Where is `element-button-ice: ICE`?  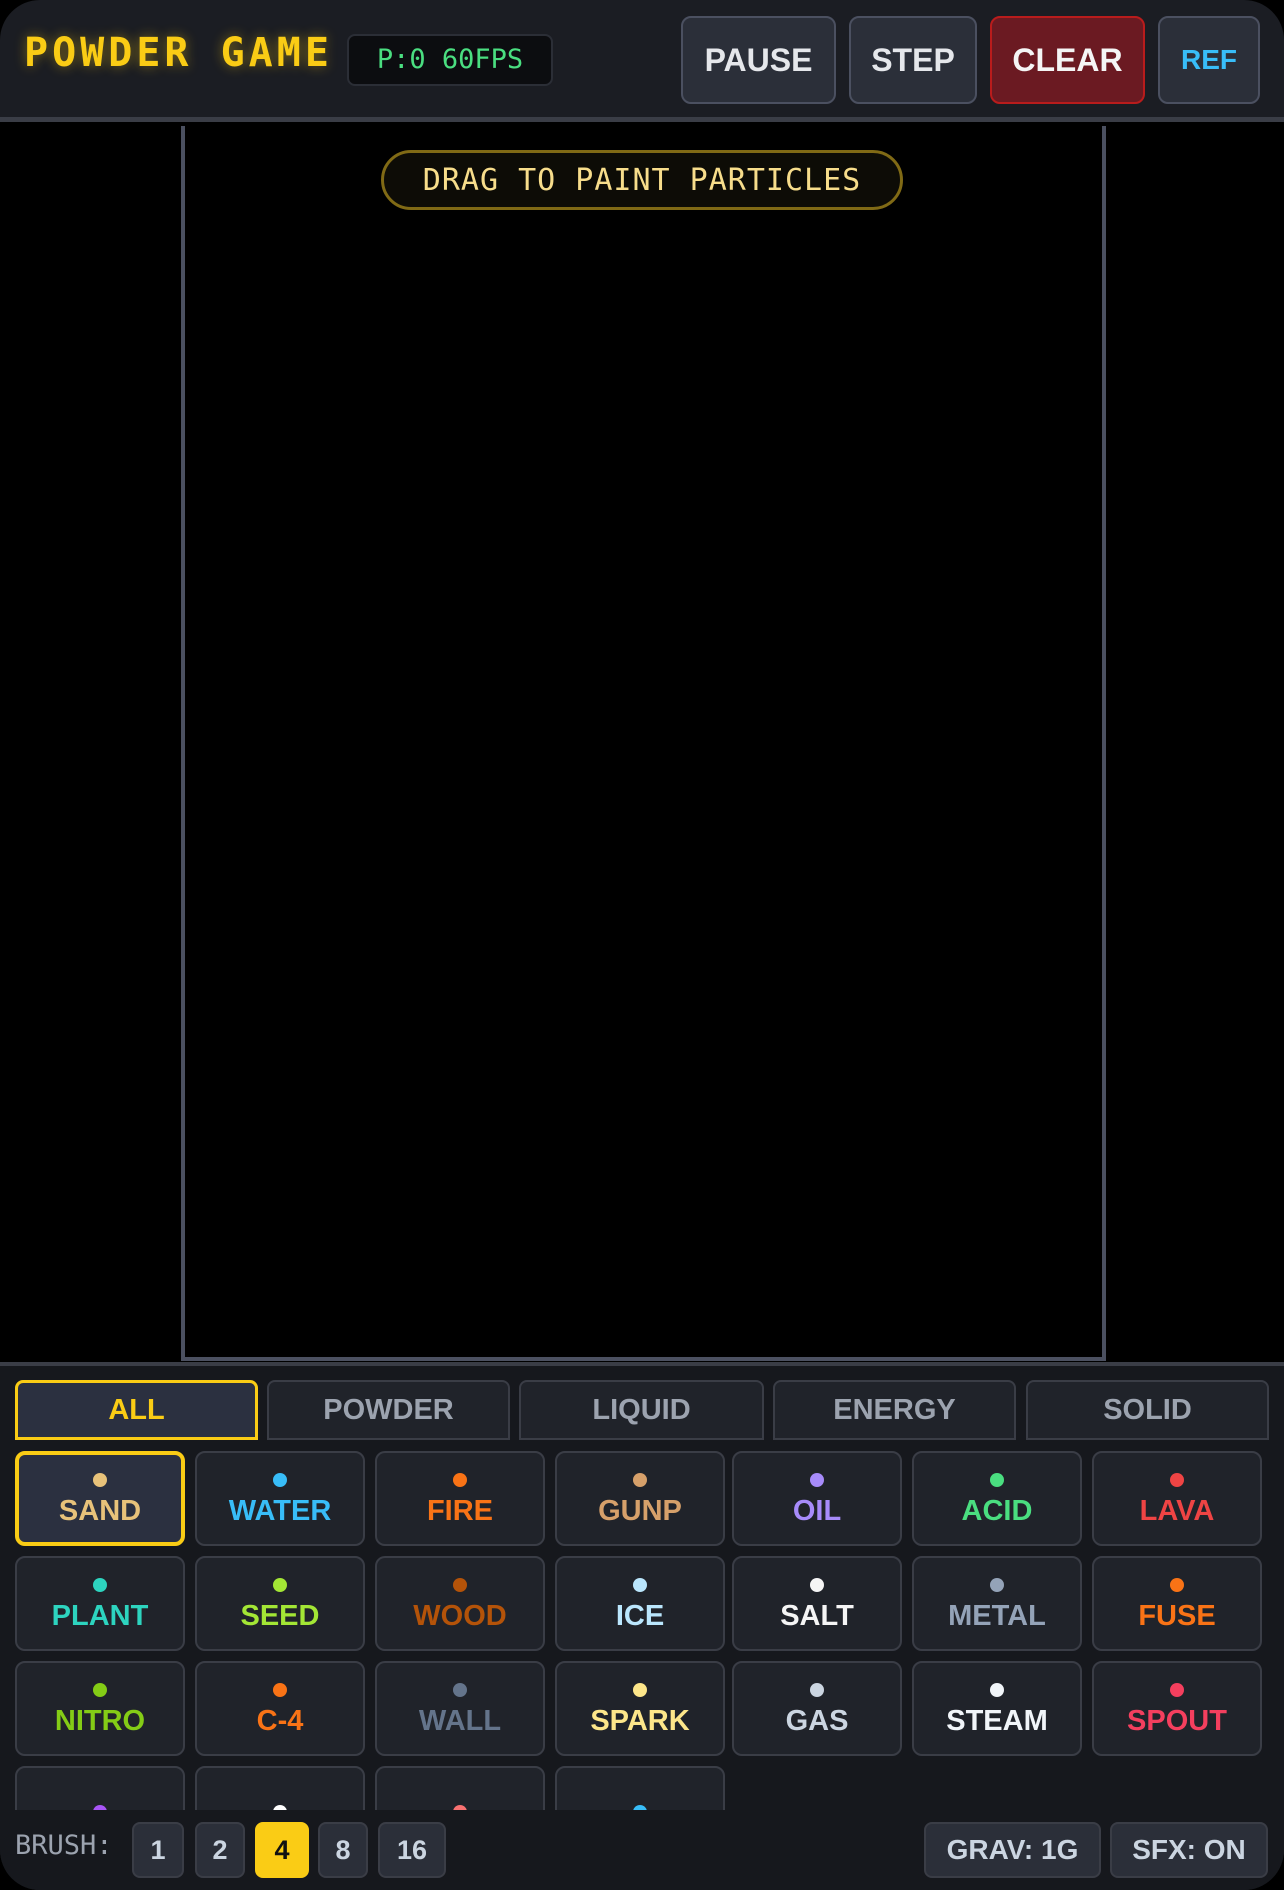 element-button-ice: ICE is located at coordinates (640, 1603).